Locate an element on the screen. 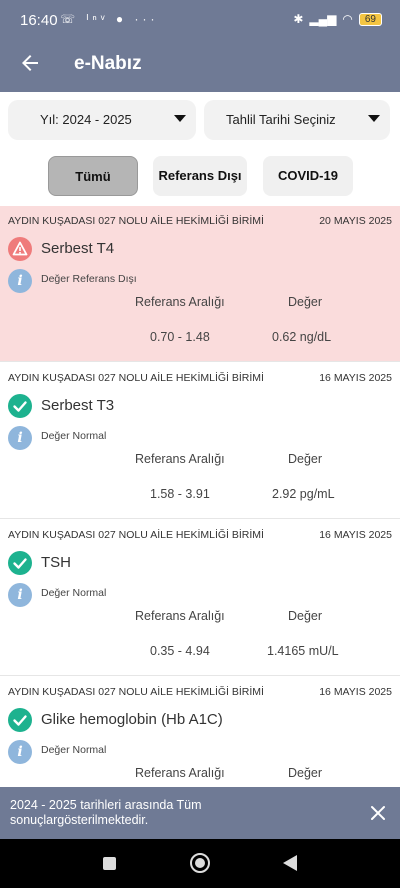 This screenshot has width=400, height=888. home-icon is located at coordinates (200, 863).